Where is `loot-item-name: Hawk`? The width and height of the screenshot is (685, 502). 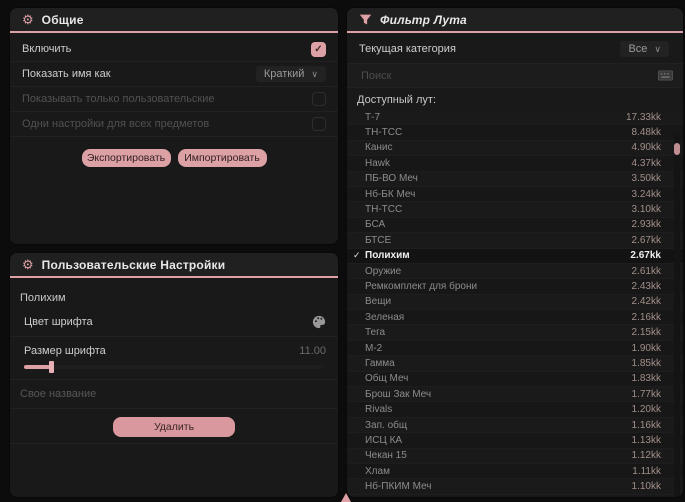 loot-item-name: Hawk is located at coordinates (378, 163).